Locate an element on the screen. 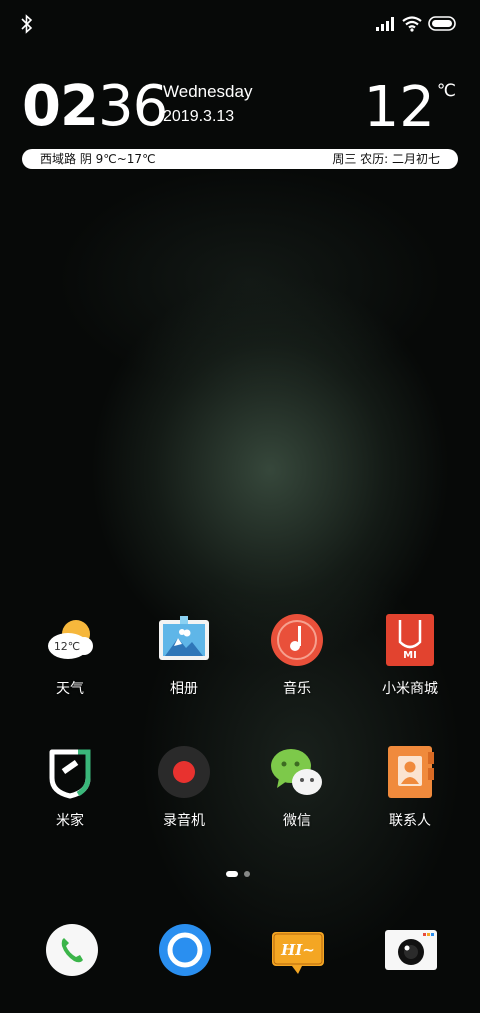 The height and width of the screenshot is (1013, 480). dock-messages: HI~ is located at coordinates (298, 950).